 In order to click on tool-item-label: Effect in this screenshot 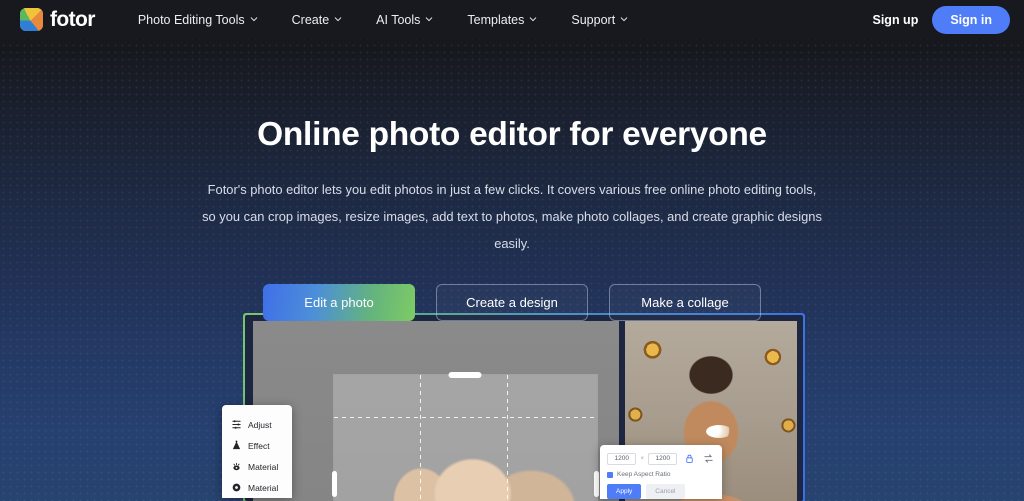, I will do `click(259, 445)`.